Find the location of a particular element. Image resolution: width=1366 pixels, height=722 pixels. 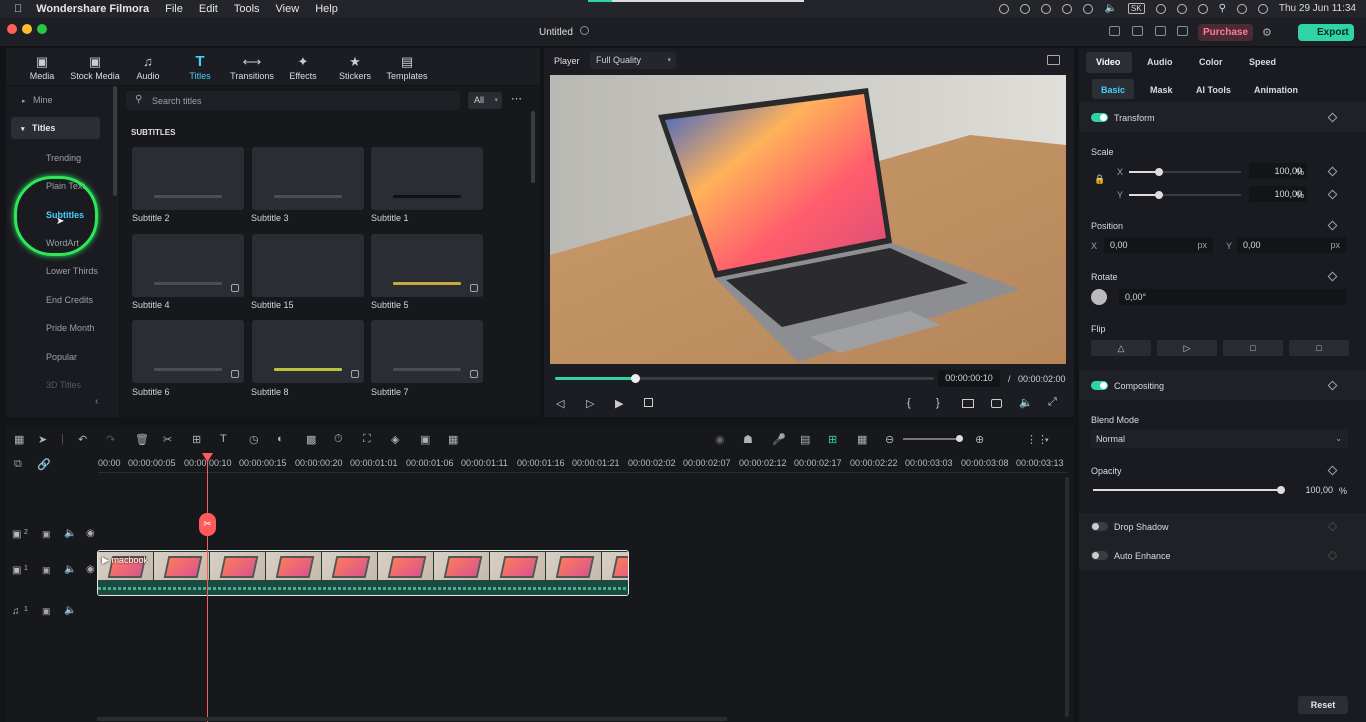

playback-scrubber is located at coordinates (744, 378).